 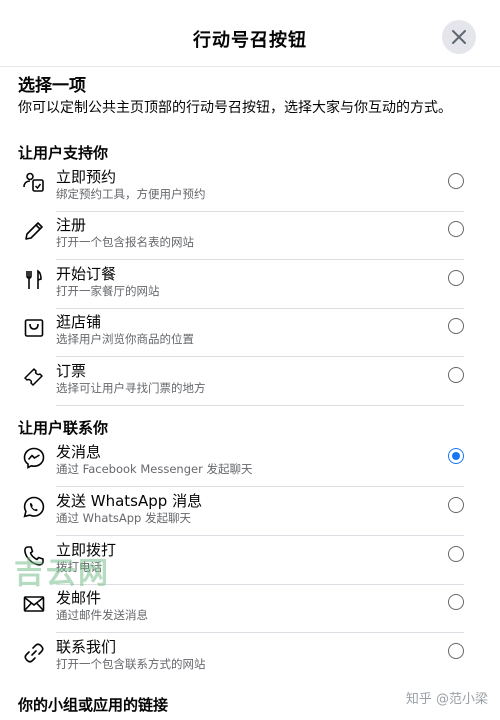 I want to click on option-description: 打开一个包含报名表的网站, so click(x=125, y=242).